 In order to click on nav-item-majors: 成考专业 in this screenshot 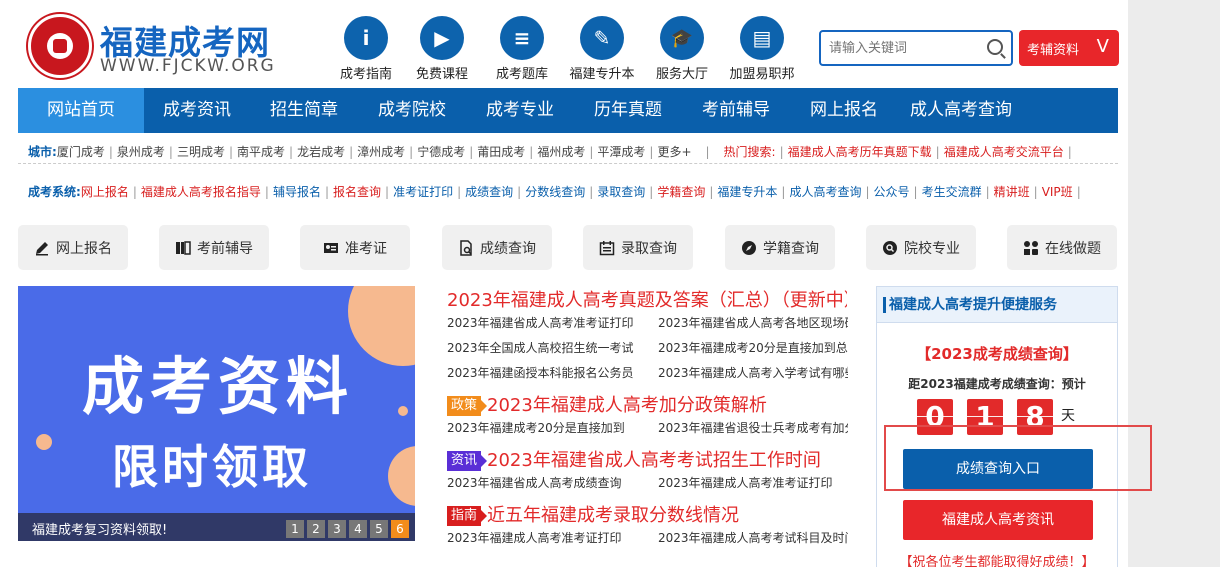, I will do `click(520, 110)`.